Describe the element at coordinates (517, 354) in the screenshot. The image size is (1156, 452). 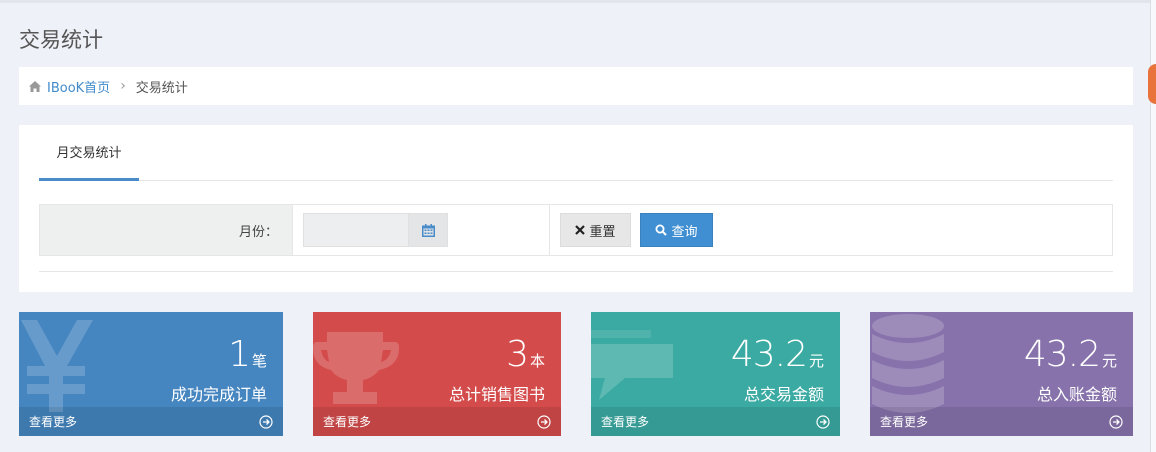
I see `stat-value: 3` at that location.